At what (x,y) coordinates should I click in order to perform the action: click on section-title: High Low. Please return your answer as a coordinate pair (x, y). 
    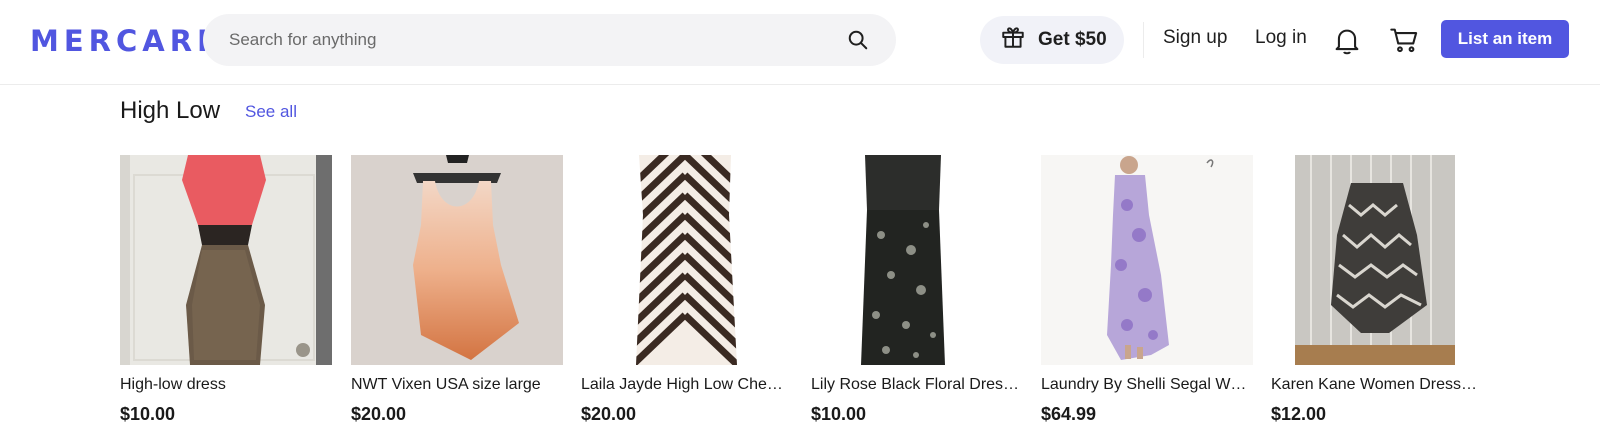
    Looking at the image, I should click on (170, 110).